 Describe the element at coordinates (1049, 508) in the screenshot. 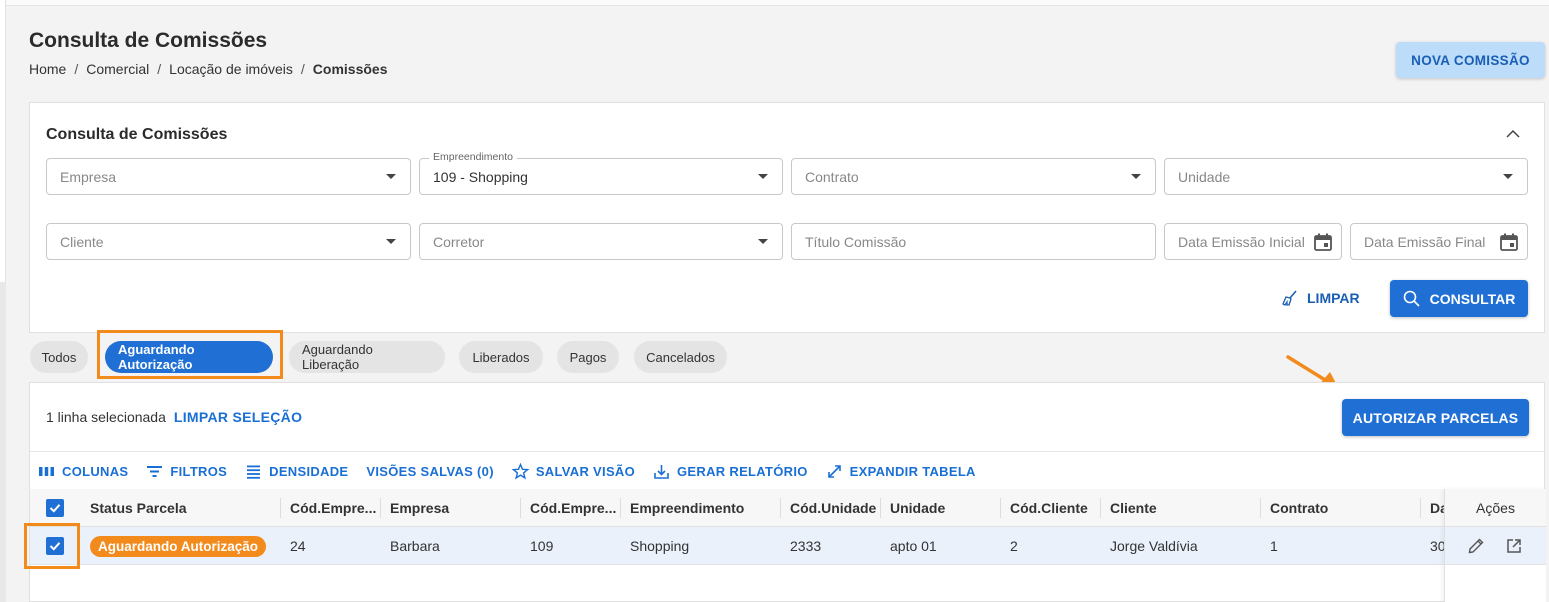

I see `col-cod-cliente: Cód.Cliente` at that location.